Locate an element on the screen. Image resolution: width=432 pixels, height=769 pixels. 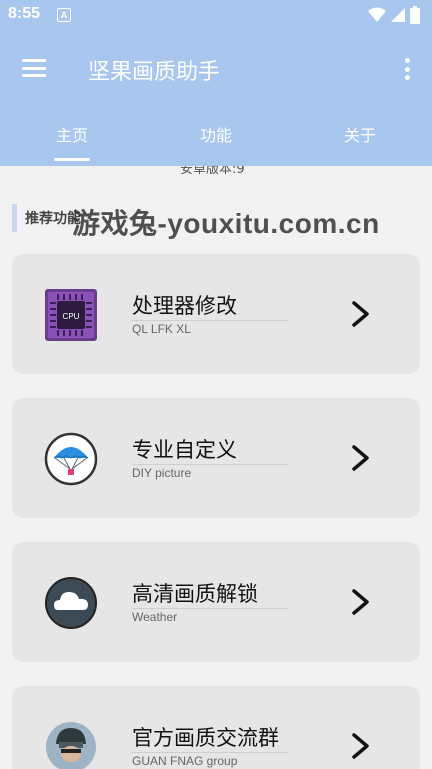
battery-icon is located at coordinates (415, 15).